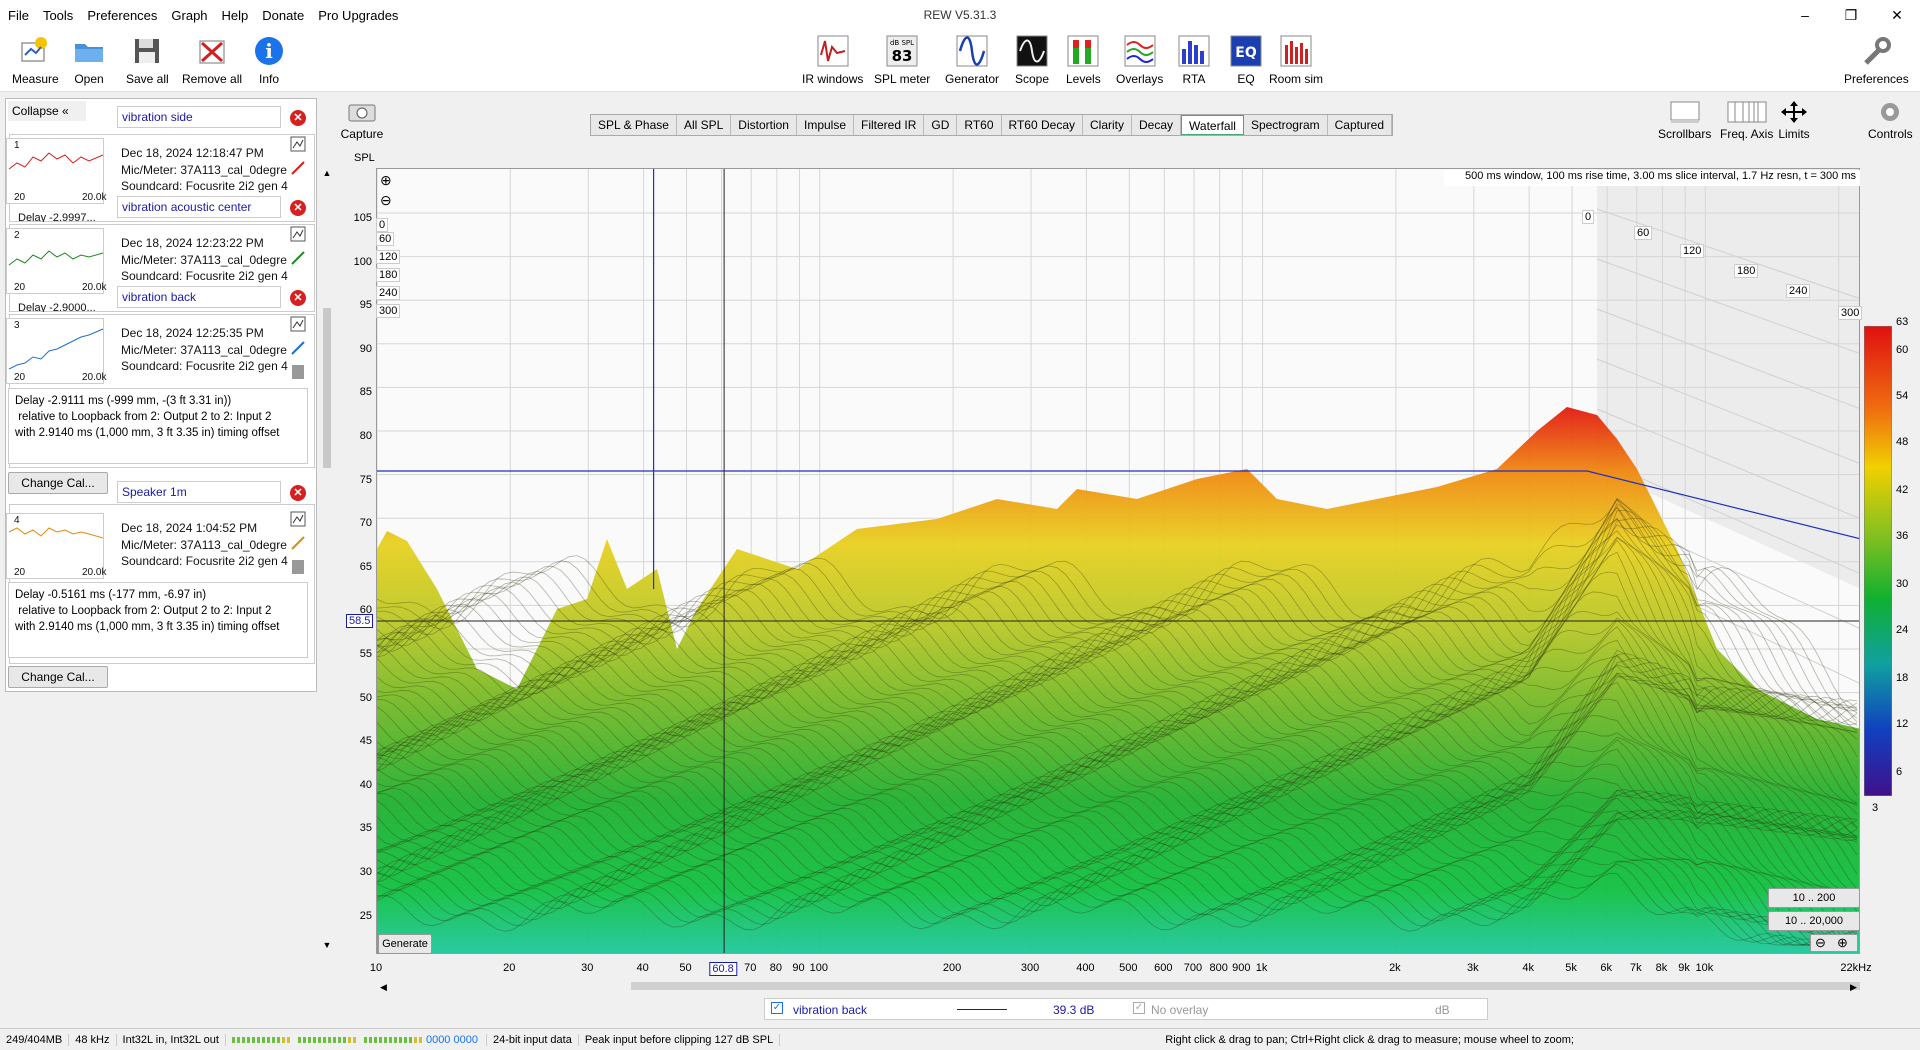 Image resolution: width=1920 pixels, height=1050 pixels. What do you see at coordinates (1794, 120) in the screenshot?
I see `limits-button: Limits` at bounding box center [1794, 120].